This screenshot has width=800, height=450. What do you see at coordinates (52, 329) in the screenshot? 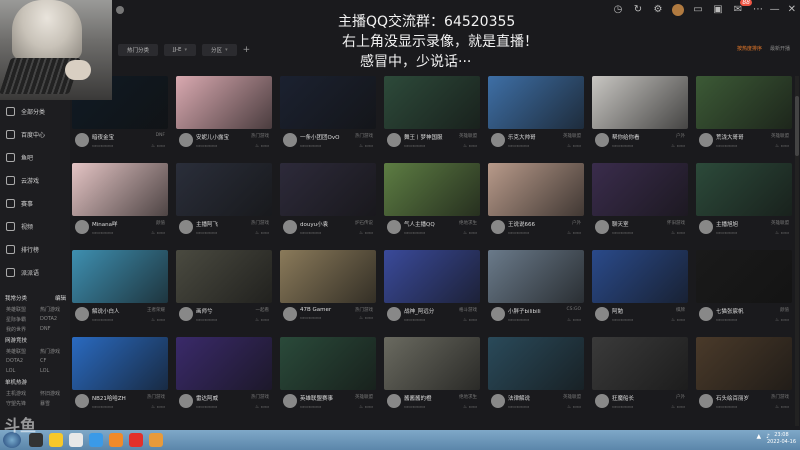
I see `sidebar-category-link: DNF` at bounding box center [52, 329].